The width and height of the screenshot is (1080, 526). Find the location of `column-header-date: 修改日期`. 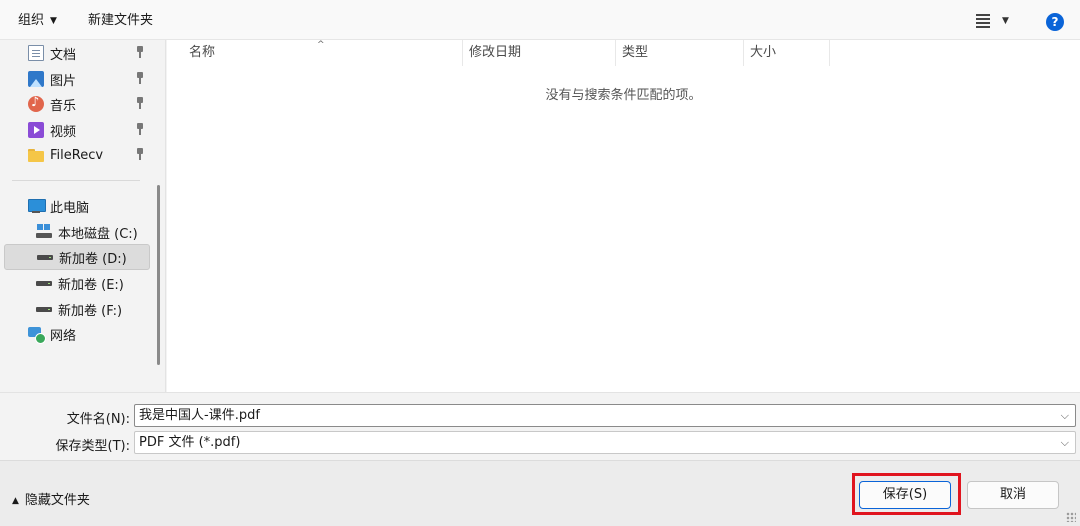

column-header-date: 修改日期 is located at coordinates (539, 53).